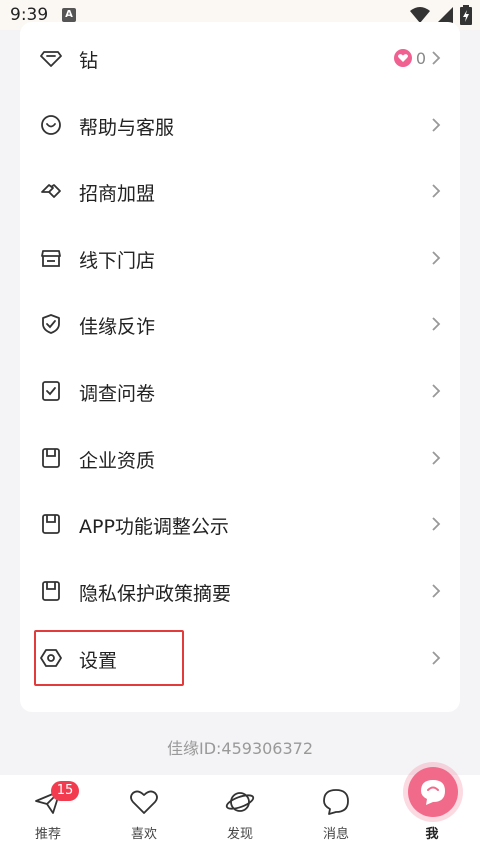 Image resolution: width=480 pixels, height=852 pixels. I want to click on smile-icon, so click(51, 125).